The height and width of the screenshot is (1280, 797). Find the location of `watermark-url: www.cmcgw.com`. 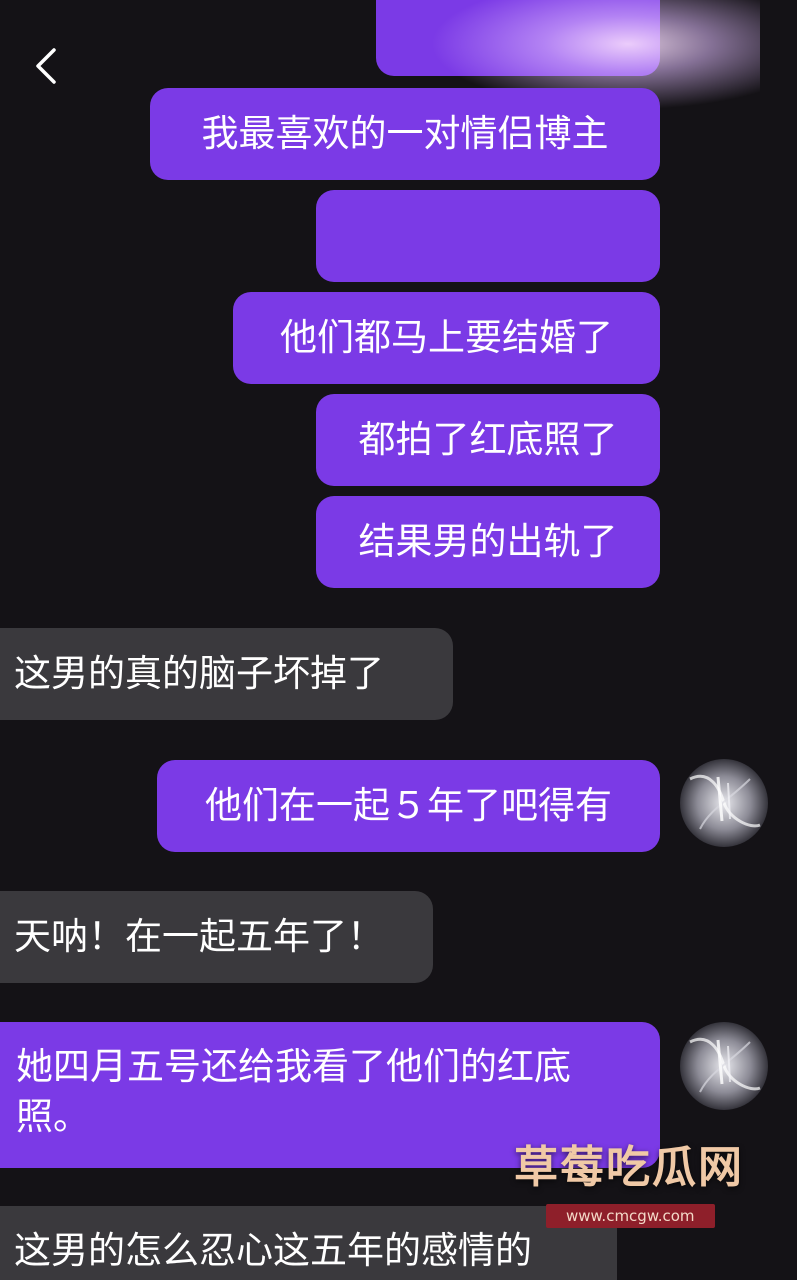

watermark-url: www.cmcgw.com is located at coordinates (630, 1216).